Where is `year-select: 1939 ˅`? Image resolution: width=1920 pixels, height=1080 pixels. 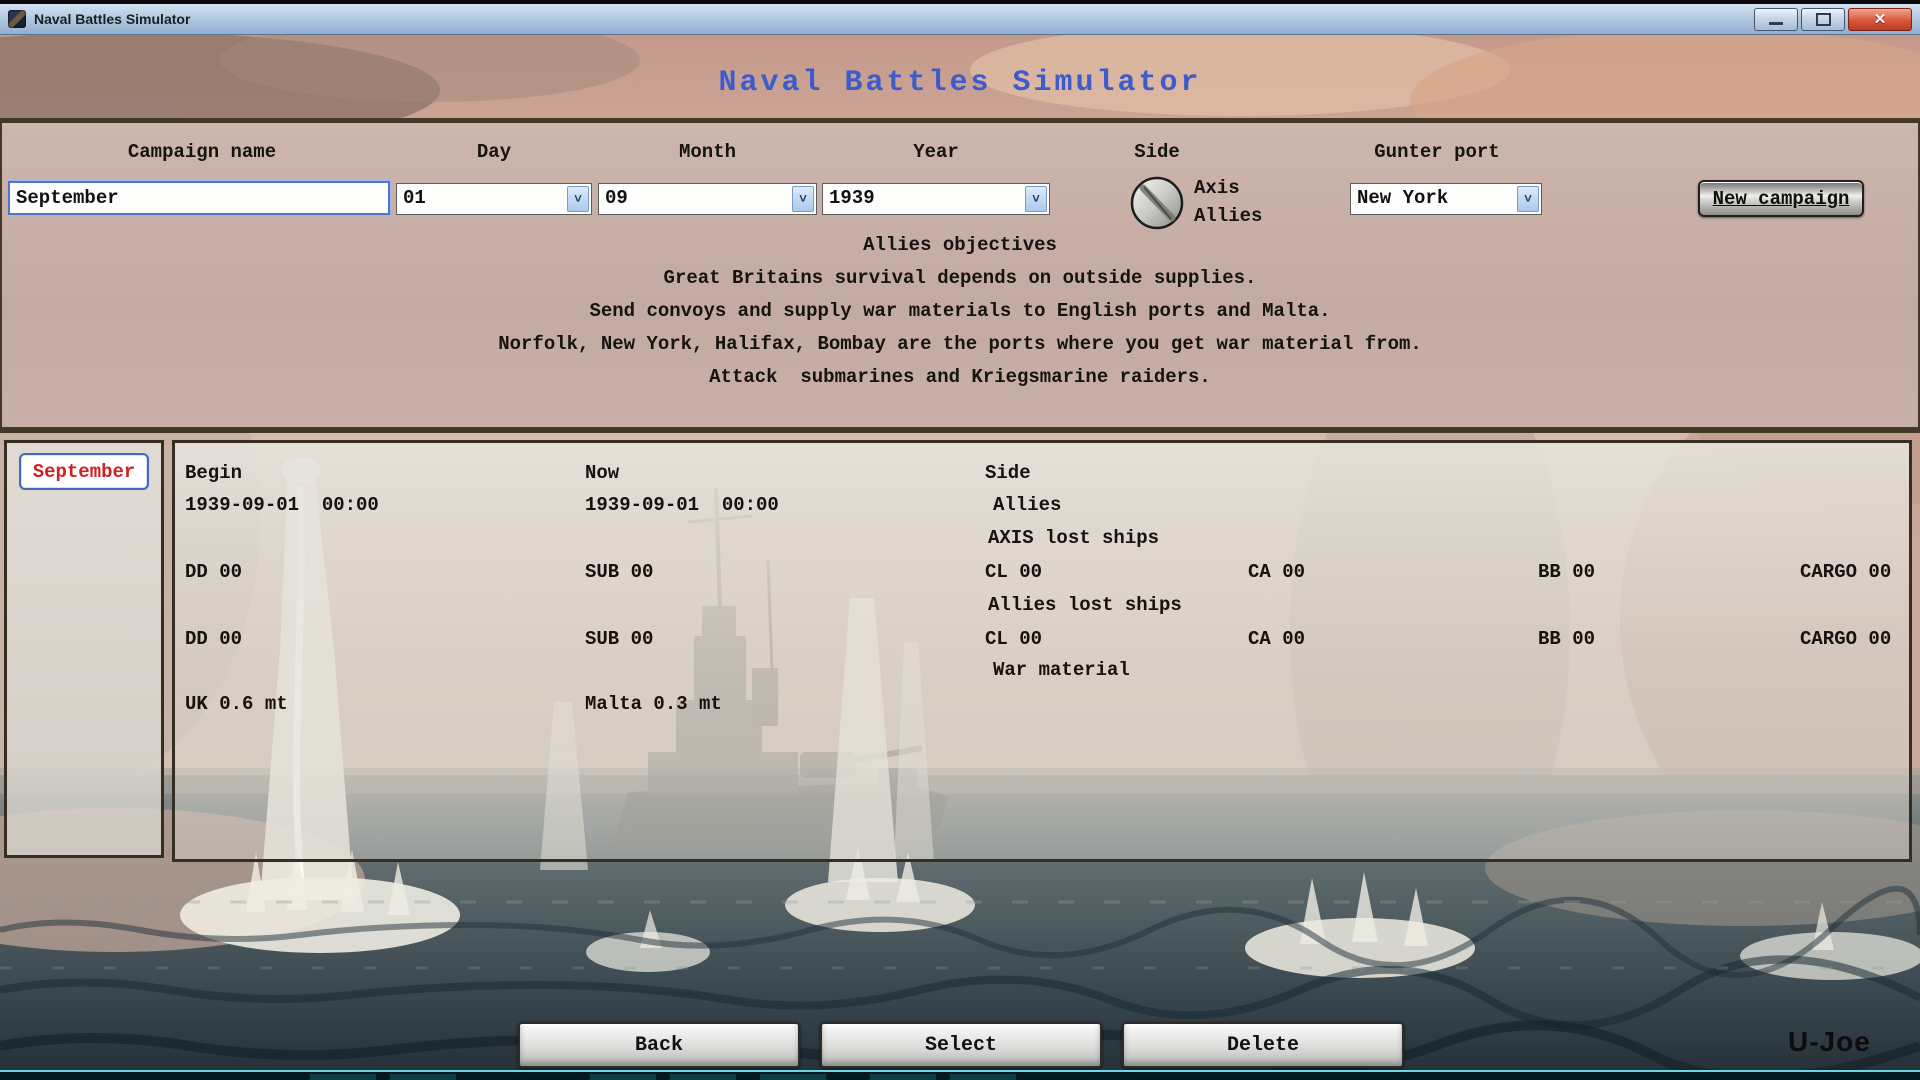
year-select: 1939 ˅ is located at coordinates (936, 199).